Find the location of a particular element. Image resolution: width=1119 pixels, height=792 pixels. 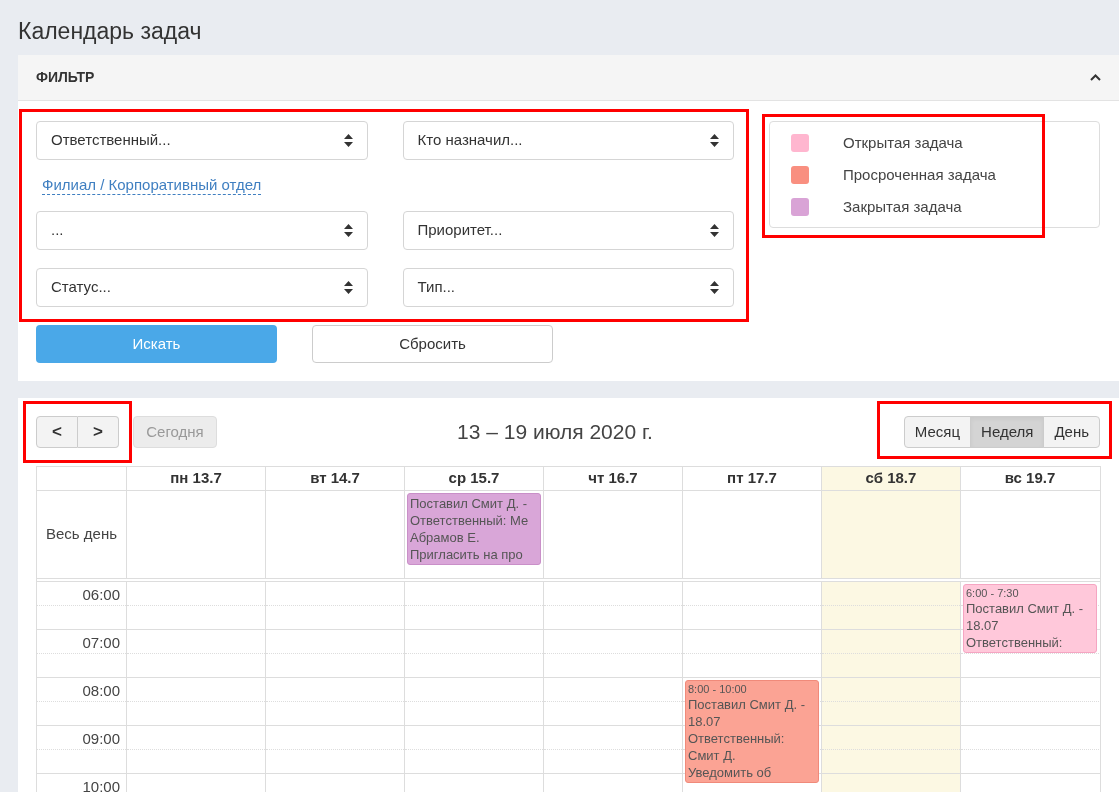

event-card: Поставил Смит Д. - Ответственный: Ме Абрамов Е. Пригласить на про is located at coordinates (474, 529).